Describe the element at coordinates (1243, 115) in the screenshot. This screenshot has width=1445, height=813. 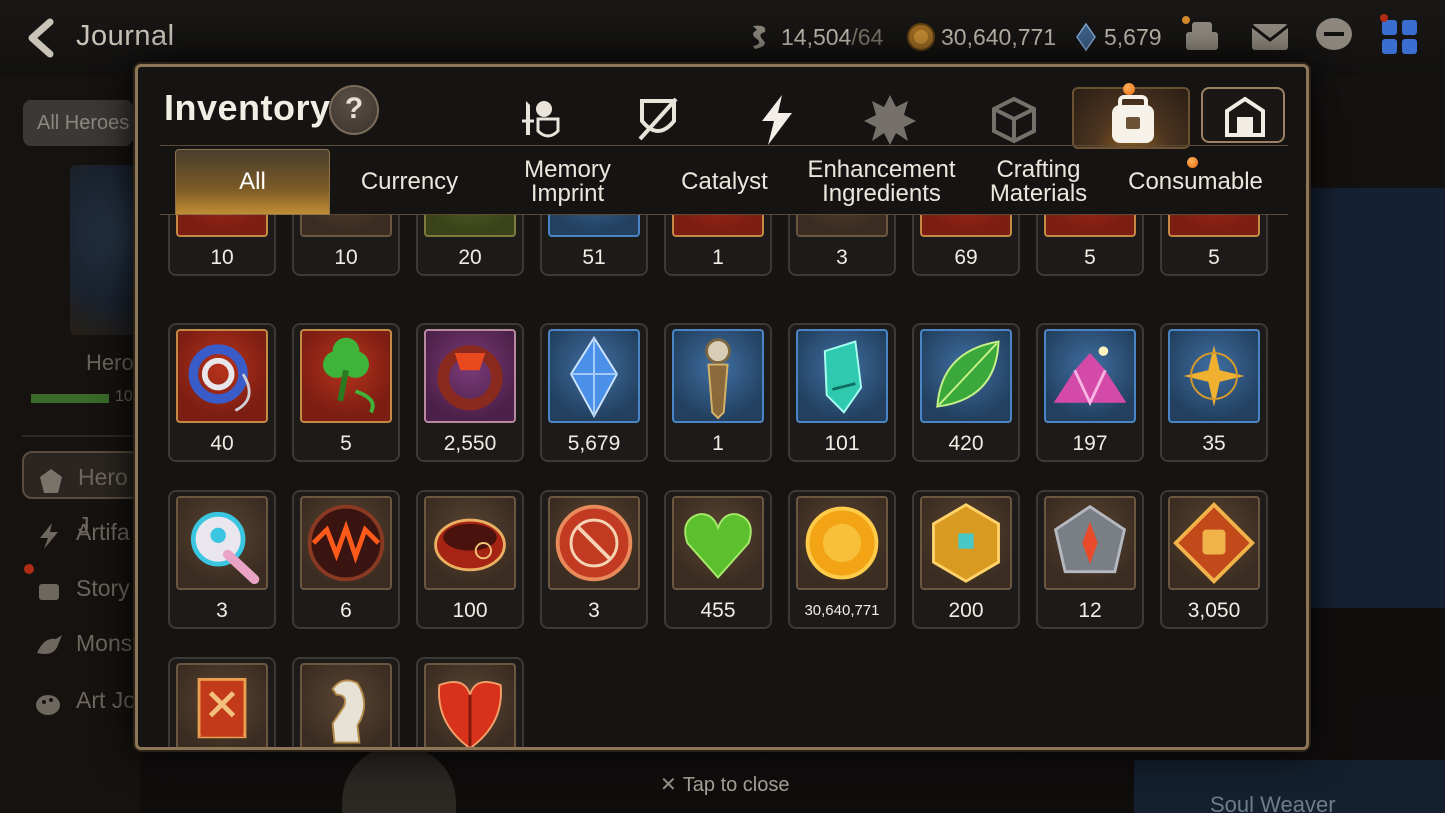
I see `storage-icon` at that location.